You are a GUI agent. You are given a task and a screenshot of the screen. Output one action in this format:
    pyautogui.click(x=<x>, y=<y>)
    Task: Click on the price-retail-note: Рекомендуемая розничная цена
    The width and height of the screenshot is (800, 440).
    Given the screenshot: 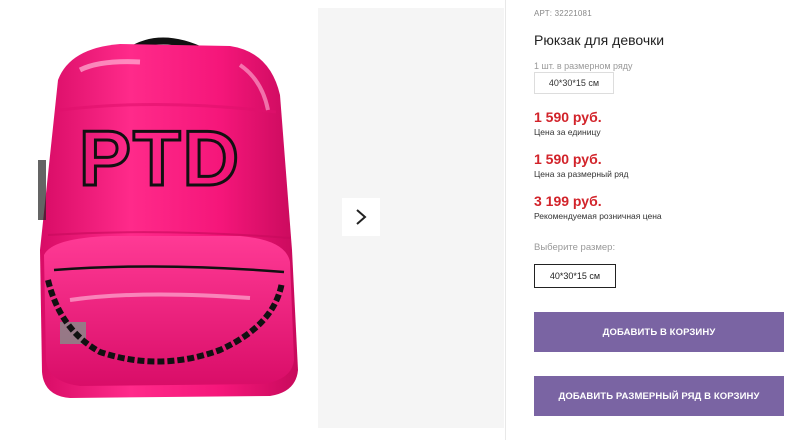 What is the action you would take?
    pyautogui.click(x=598, y=216)
    